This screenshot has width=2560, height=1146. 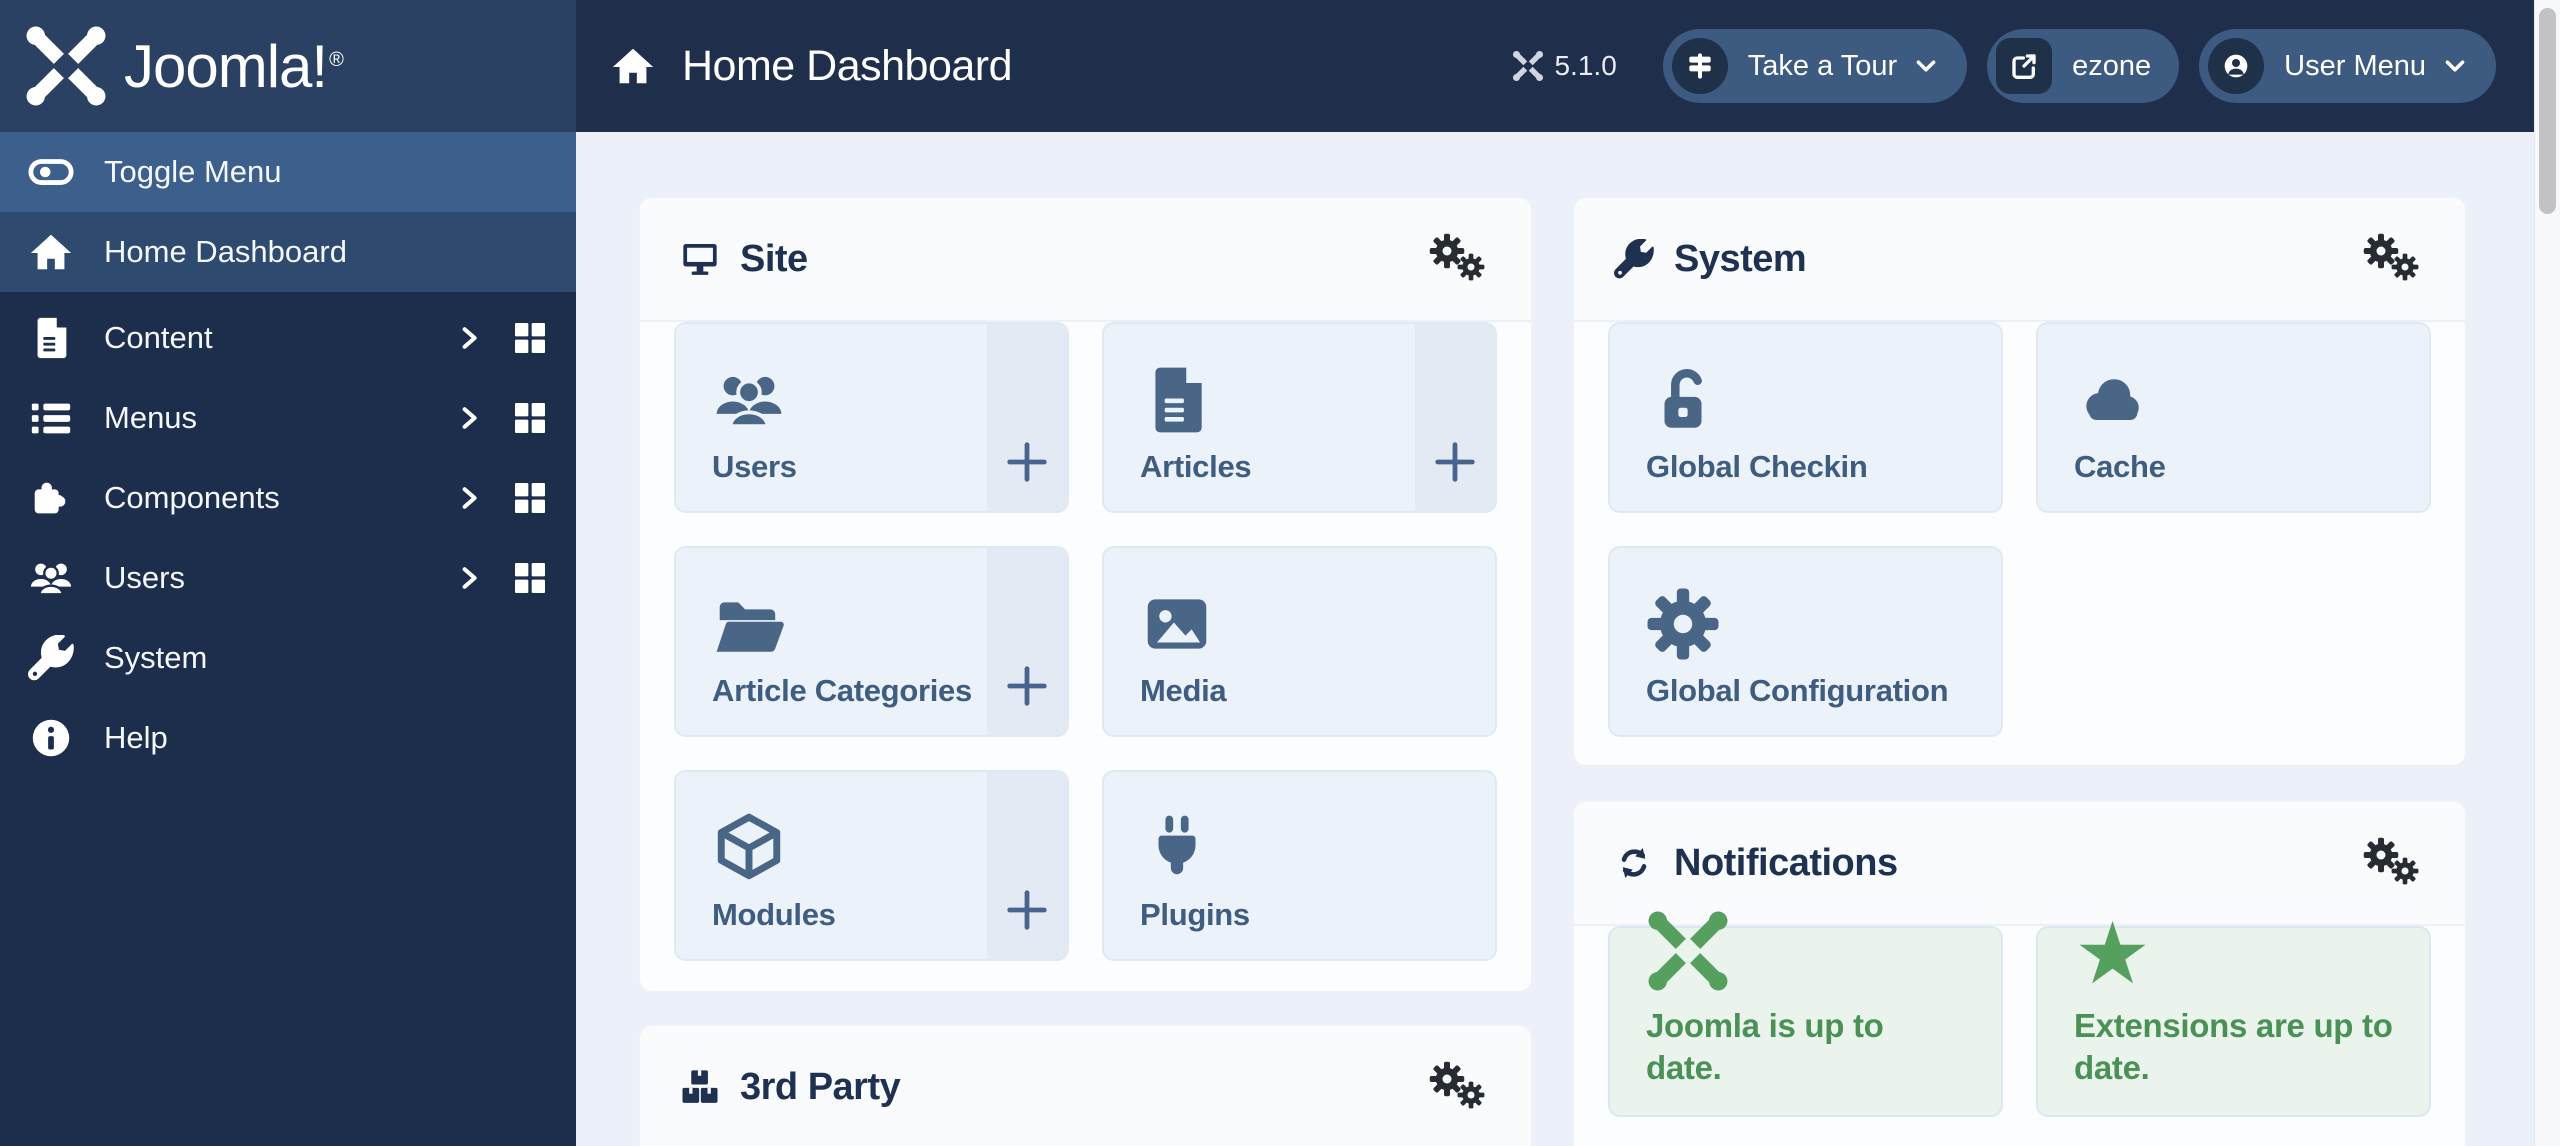 What do you see at coordinates (288, 738) in the screenshot?
I see `sidebar-item-help: Help` at bounding box center [288, 738].